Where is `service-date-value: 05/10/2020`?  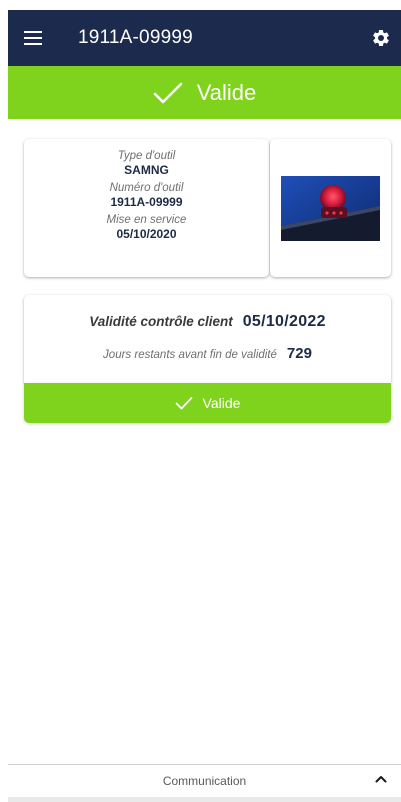
service-date-value: 05/10/2020 is located at coordinates (146, 234).